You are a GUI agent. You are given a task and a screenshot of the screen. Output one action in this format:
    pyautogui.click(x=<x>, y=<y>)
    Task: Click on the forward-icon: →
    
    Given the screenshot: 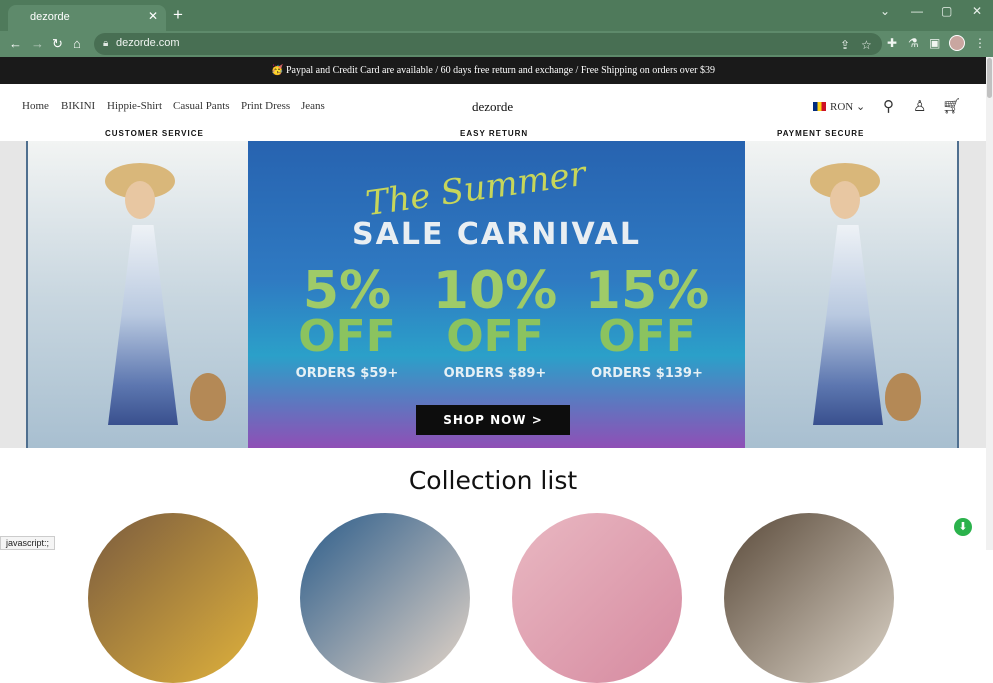 What is the action you would take?
    pyautogui.click(x=37, y=44)
    